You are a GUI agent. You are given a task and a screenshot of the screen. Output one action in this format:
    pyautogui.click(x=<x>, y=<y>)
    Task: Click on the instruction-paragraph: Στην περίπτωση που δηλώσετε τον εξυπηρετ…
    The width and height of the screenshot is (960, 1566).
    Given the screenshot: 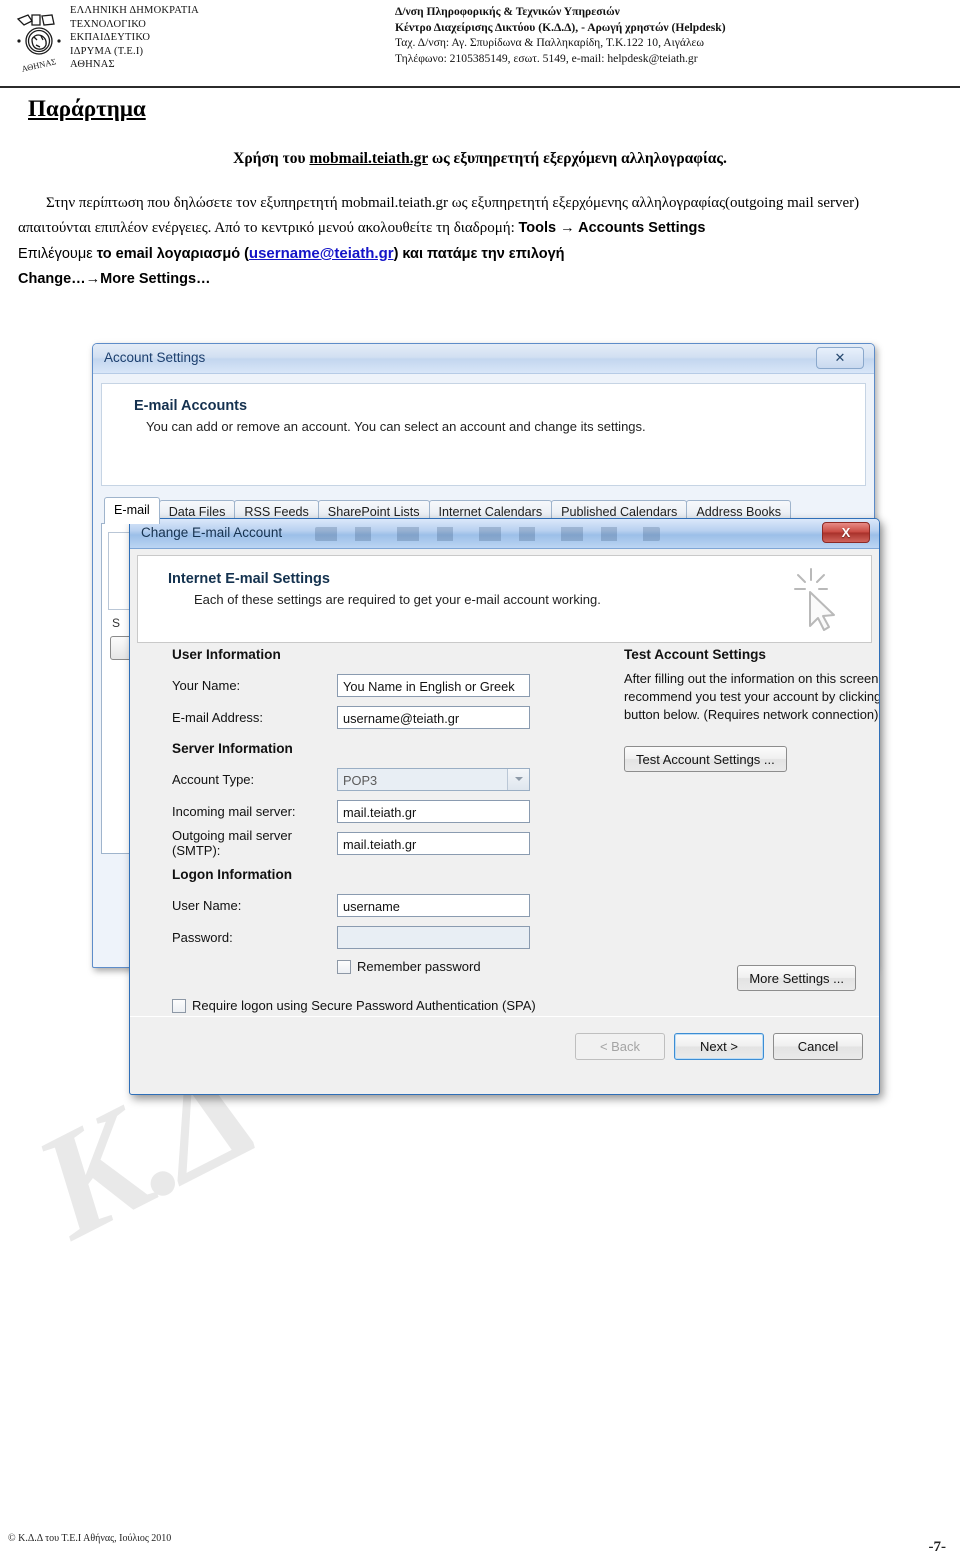 What is the action you would take?
    pyautogui.click(x=480, y=241)
    